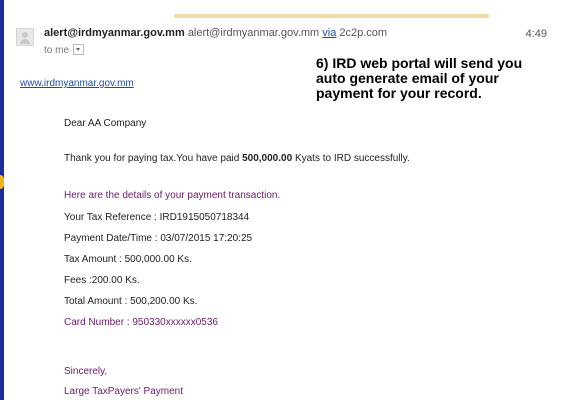 The width and height of the screenshot is (583, 400). I want to click on paid-amount: 500,000.00, so click(267, 158).